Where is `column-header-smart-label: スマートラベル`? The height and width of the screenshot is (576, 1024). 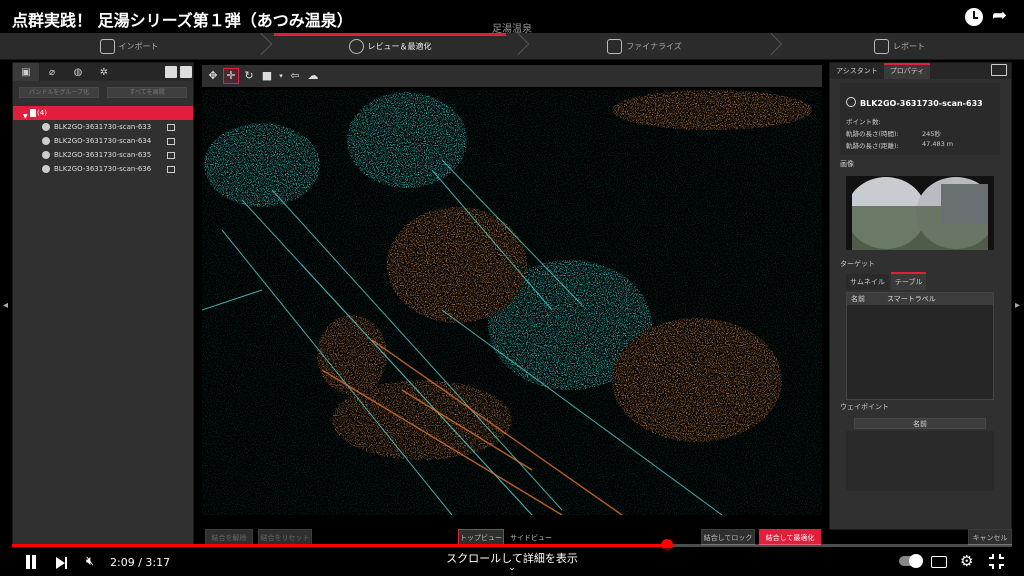
column-header-smart-label: スマートラベル is located at coordinates (909, 299).